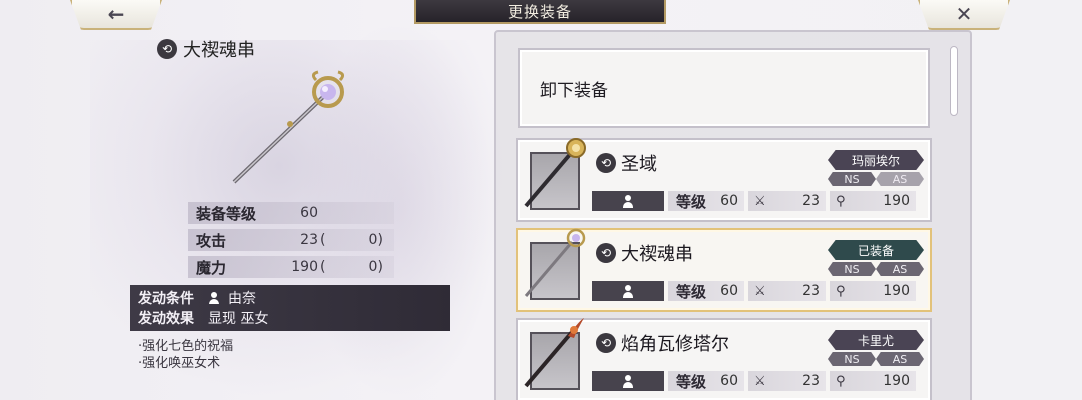 The width and height of the screenshot is (1082, 400). I want to click on card-title: ⟲ 大禊魂串, so click(644, 253).